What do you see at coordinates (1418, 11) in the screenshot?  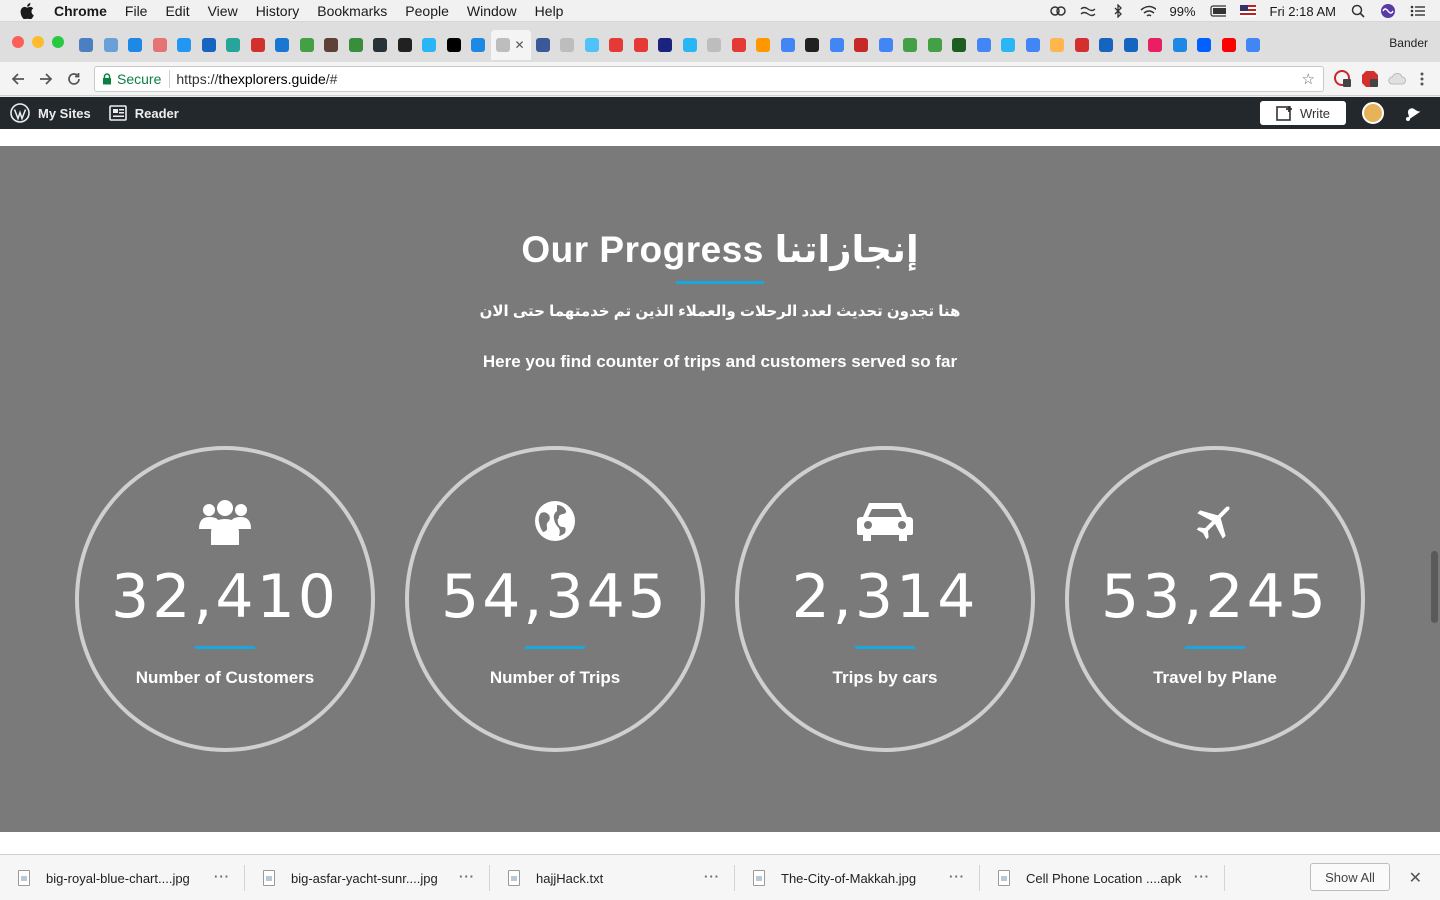 I see `notification-center-icon` at bounding box center [1418, 11].